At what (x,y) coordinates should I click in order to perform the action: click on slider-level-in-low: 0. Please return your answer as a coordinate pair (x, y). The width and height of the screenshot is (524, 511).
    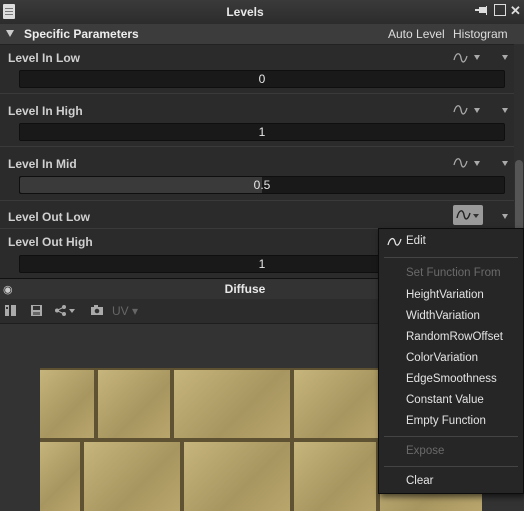
    Looking at the image, I should click on (262, 79).